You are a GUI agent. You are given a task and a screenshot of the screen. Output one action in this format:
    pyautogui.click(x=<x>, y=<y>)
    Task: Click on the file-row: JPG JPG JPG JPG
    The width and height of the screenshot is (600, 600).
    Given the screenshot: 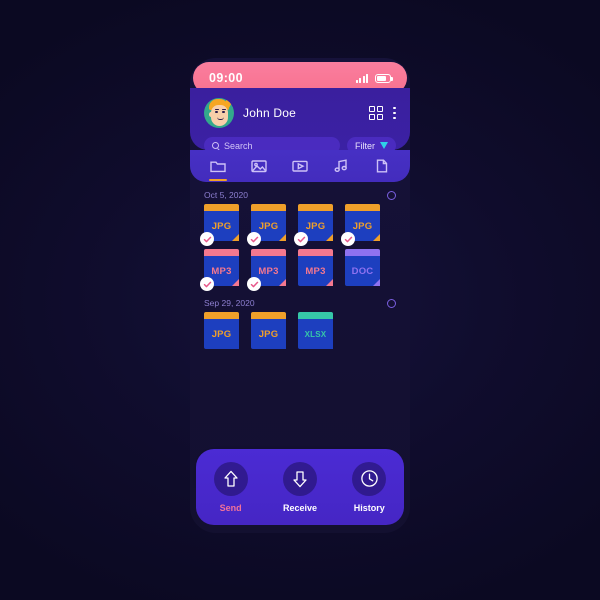 What is the action you would take?
    pyautogui.click(x=300, y=225)
    